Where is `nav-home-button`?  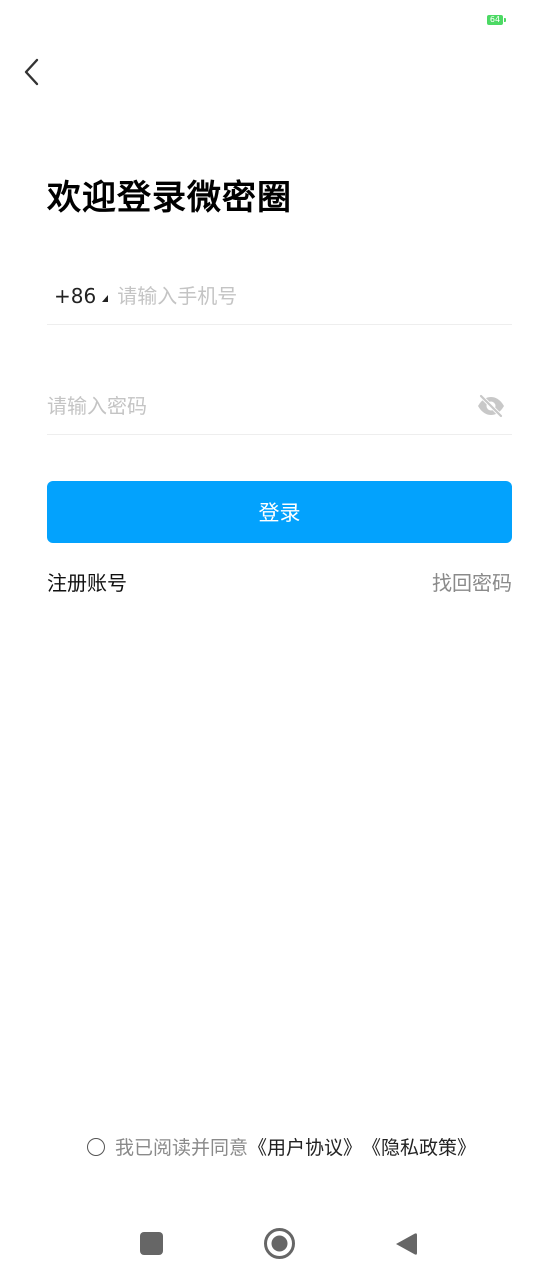 nav-home-button is located at coordinates (279, 1243).